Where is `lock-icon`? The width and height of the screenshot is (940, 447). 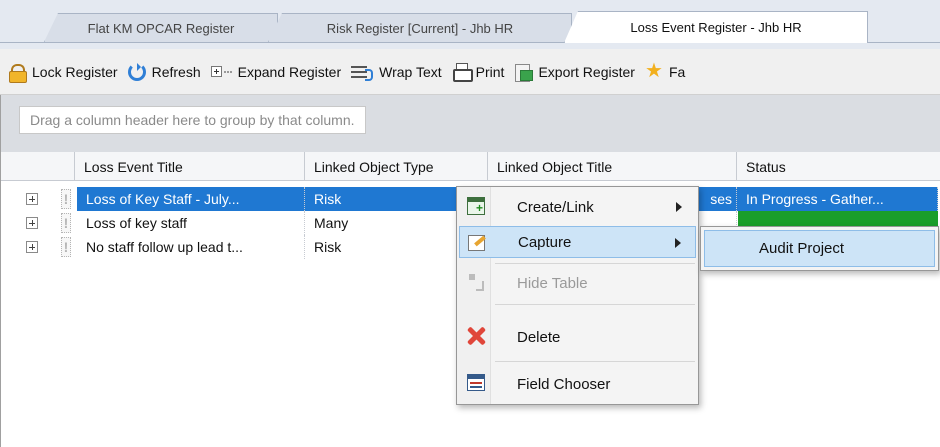
lock-icon is located at coordinates (17, 73).